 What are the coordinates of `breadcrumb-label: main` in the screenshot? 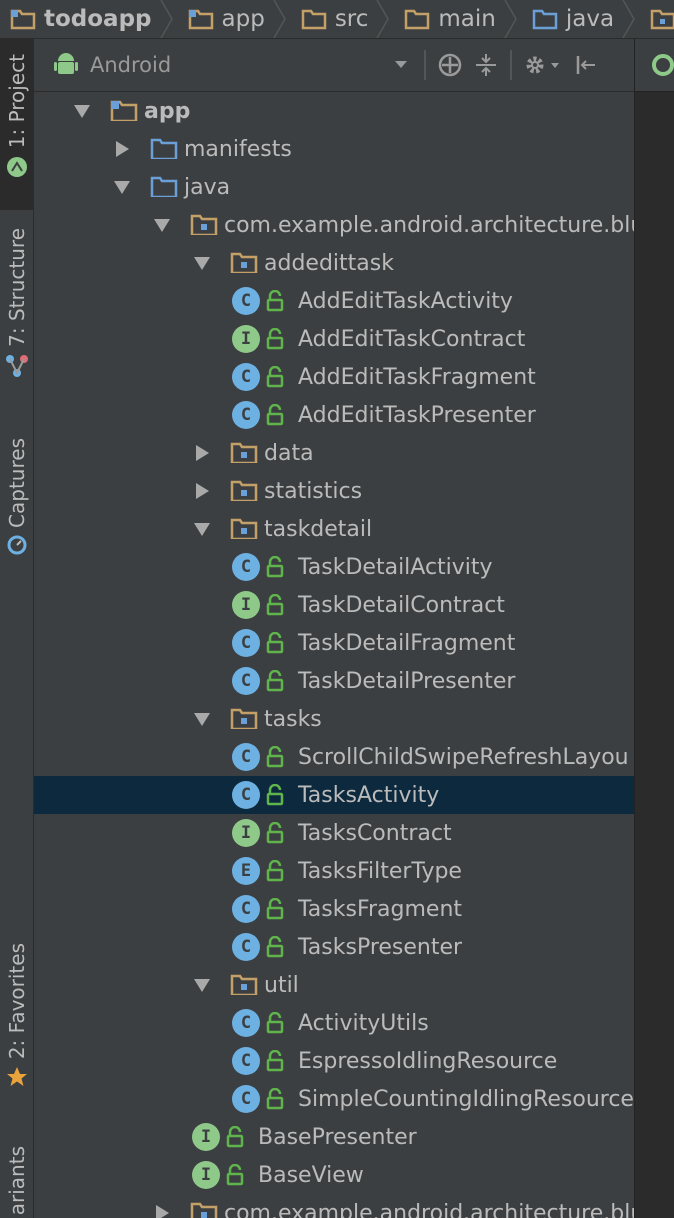 It's located at (467, 19).